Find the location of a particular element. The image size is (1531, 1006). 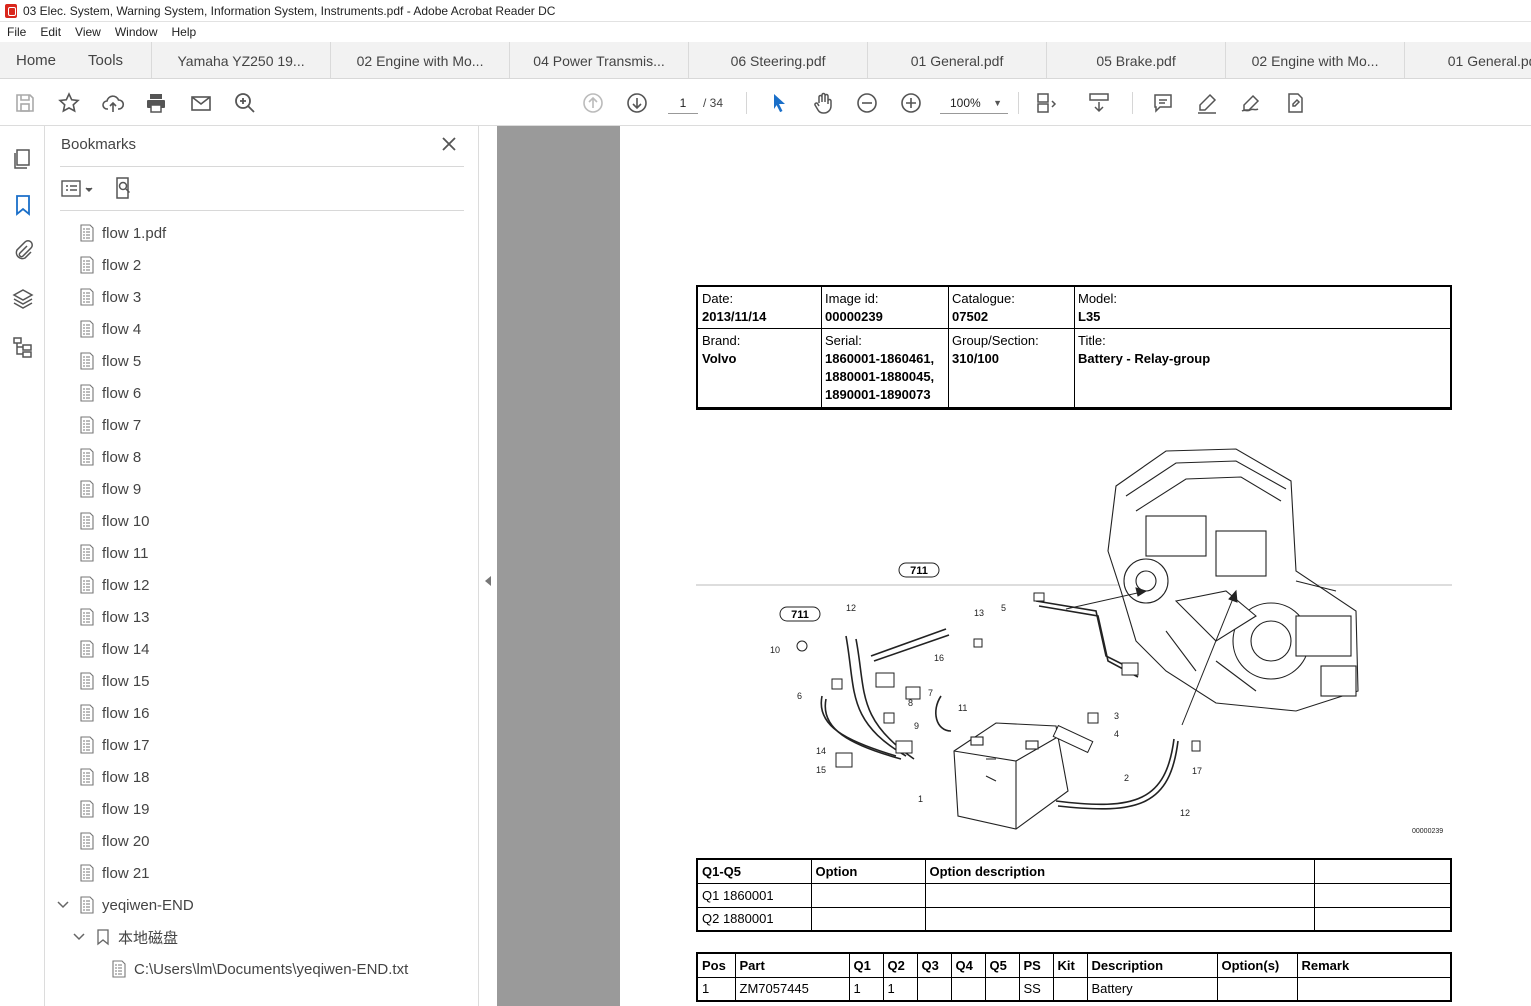

share-edit-icon is located at coordinates (1295, 103).